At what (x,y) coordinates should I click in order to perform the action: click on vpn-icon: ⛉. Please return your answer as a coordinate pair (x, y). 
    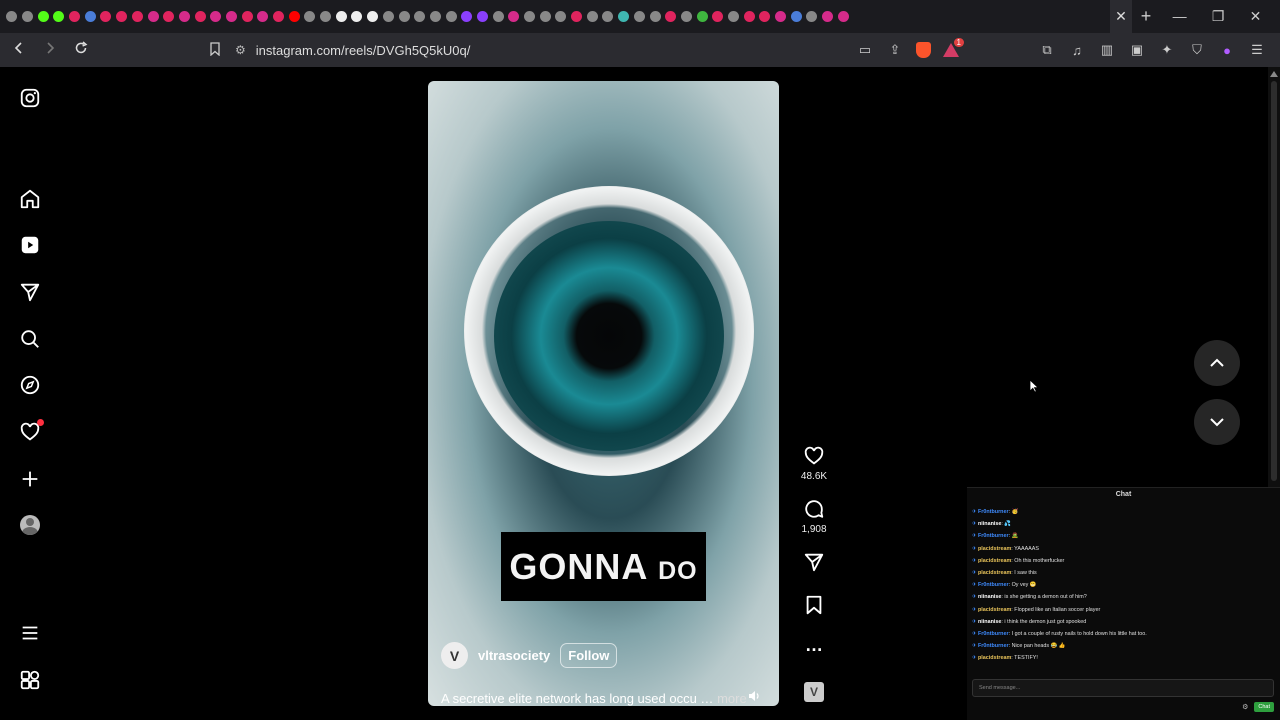
    Looking at the image, I should click on (1197, 50).